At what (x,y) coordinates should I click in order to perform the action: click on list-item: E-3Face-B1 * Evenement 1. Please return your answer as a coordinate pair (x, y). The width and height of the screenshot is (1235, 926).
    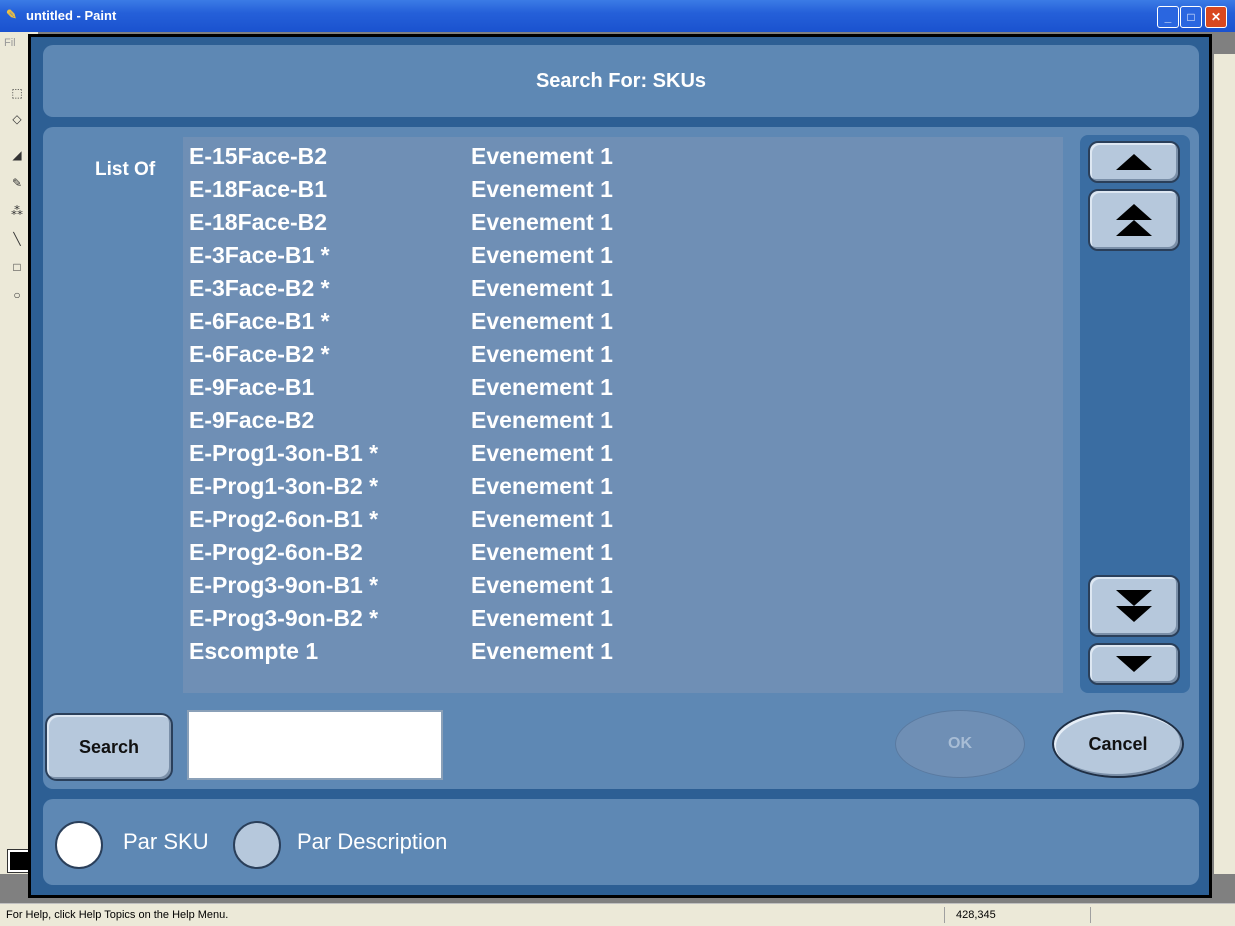
    Looking at the image, I should click on (619, 256).